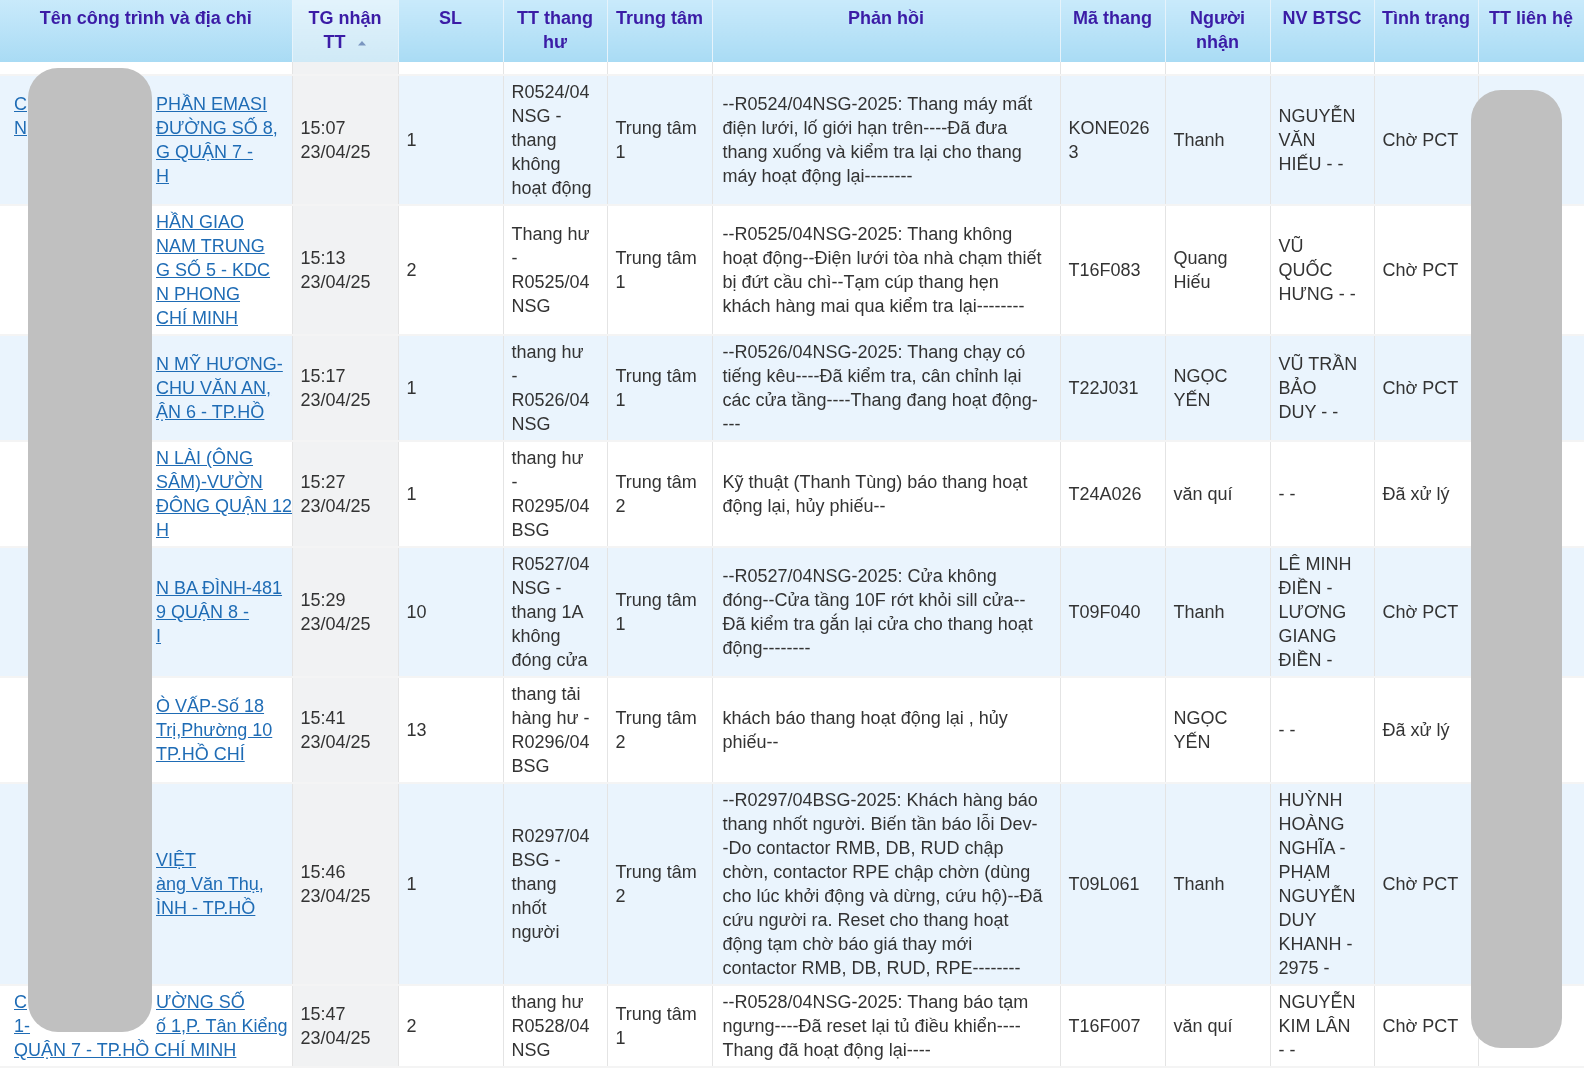 The height and width of the screenshot is (1072, 1584). I want to click on address-link: PHẦN EMASI, so click(212, 104).